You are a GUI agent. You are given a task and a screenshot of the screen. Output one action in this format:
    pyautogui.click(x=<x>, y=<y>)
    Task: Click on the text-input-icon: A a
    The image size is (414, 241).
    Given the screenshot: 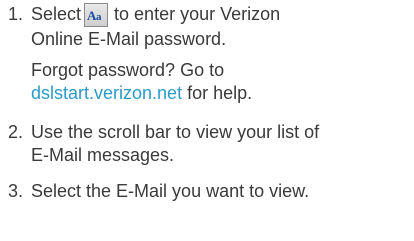 What is the action you would take?
    pyautogui.click(x=96, y=15)
    